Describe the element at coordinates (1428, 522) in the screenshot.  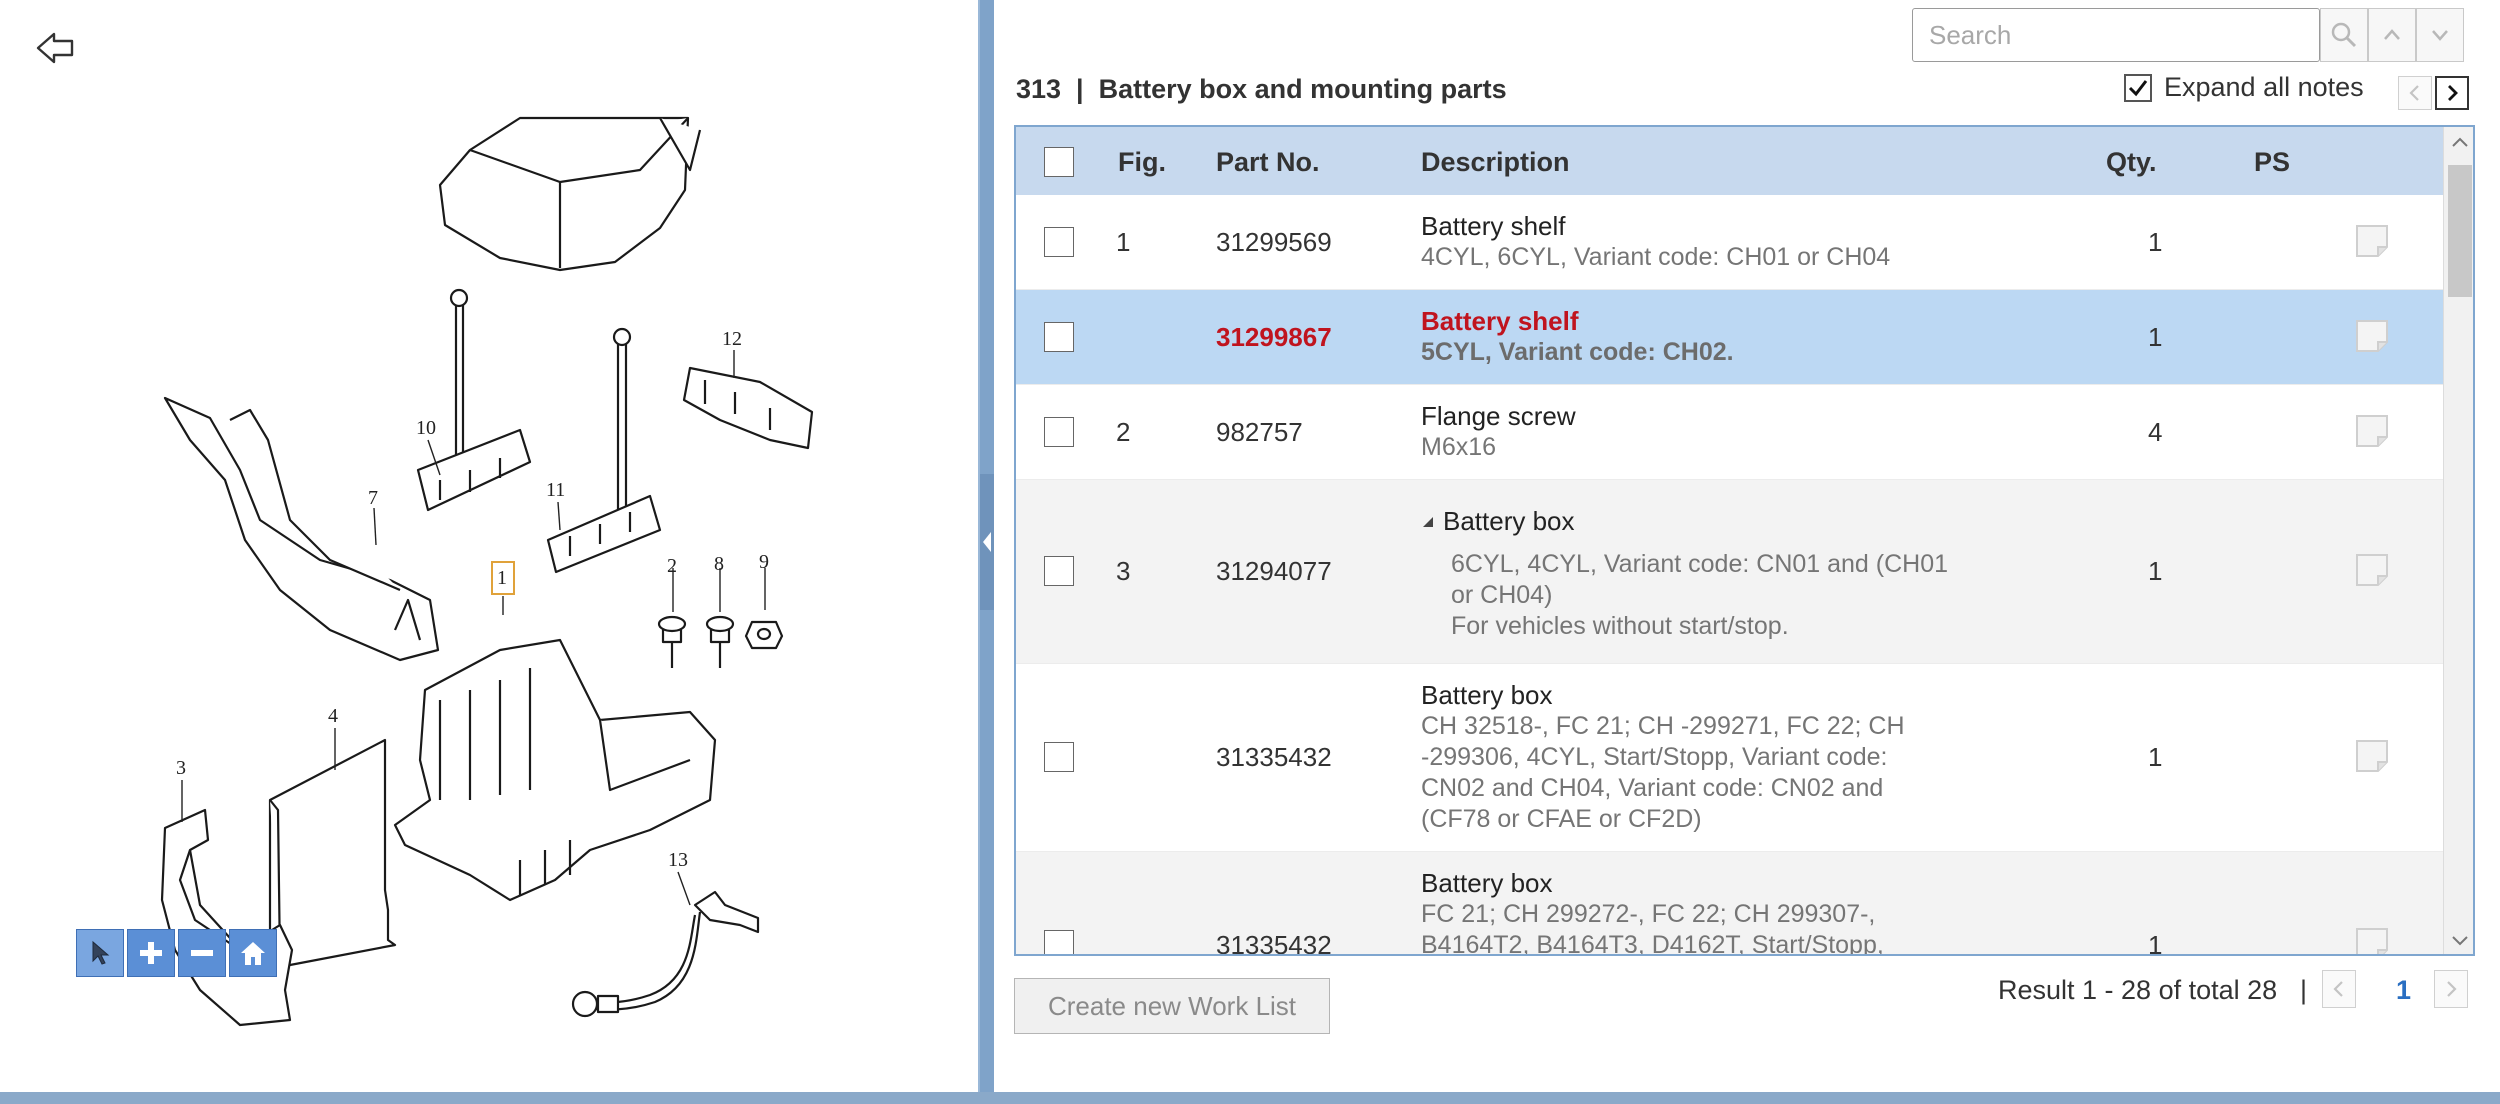
I see `collapse-triangle-icon` at that location.